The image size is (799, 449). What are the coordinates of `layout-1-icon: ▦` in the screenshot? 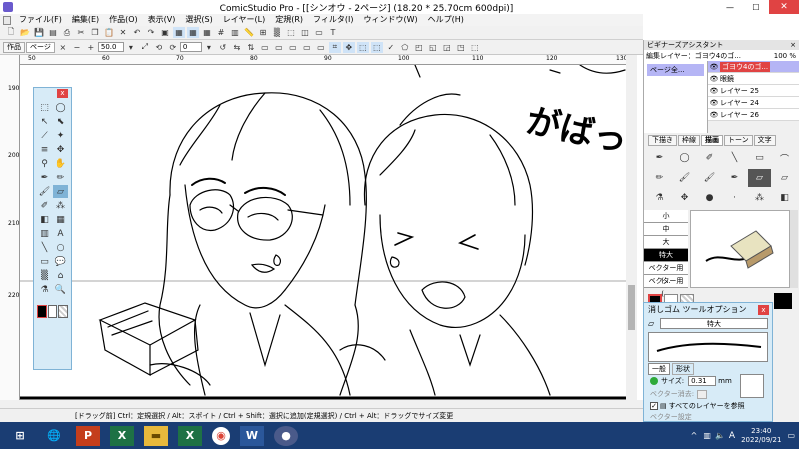 It's located at (179, 32).